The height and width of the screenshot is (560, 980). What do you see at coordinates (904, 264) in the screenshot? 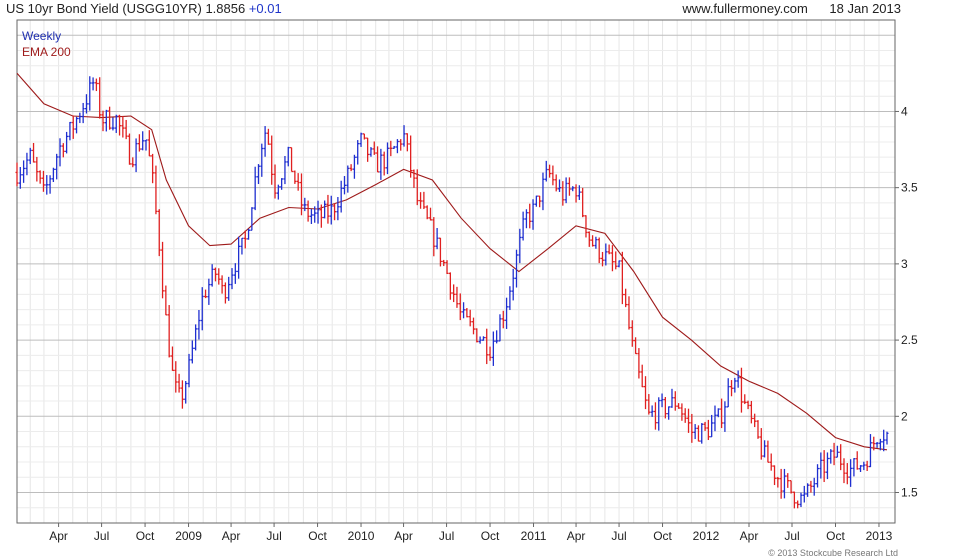
I see `y-tick-label: 3` at bounding box center [904, 264].